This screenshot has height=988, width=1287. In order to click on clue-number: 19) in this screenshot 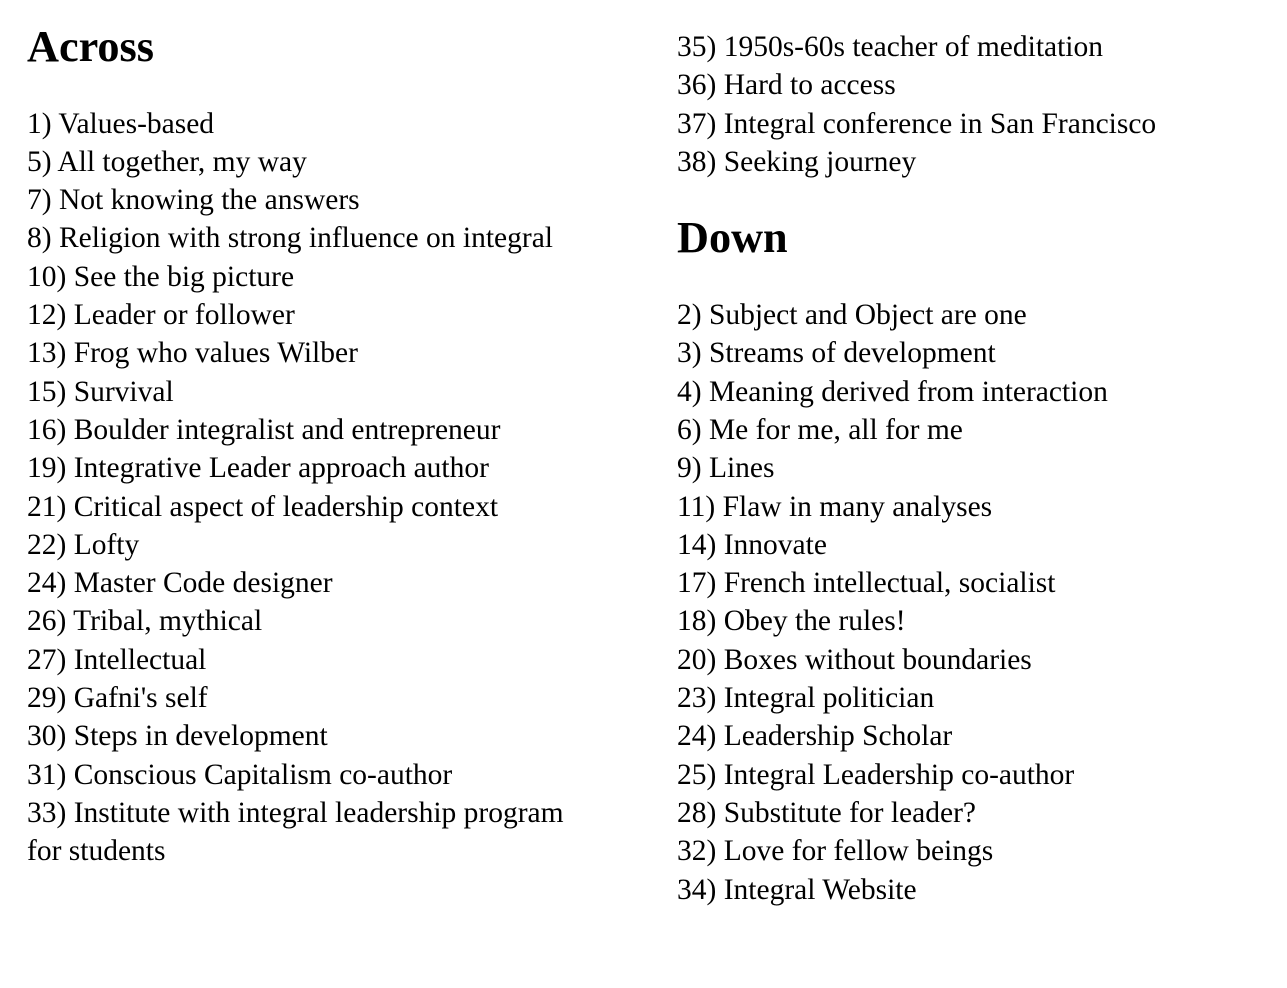, I will do `click(47, 468)`.